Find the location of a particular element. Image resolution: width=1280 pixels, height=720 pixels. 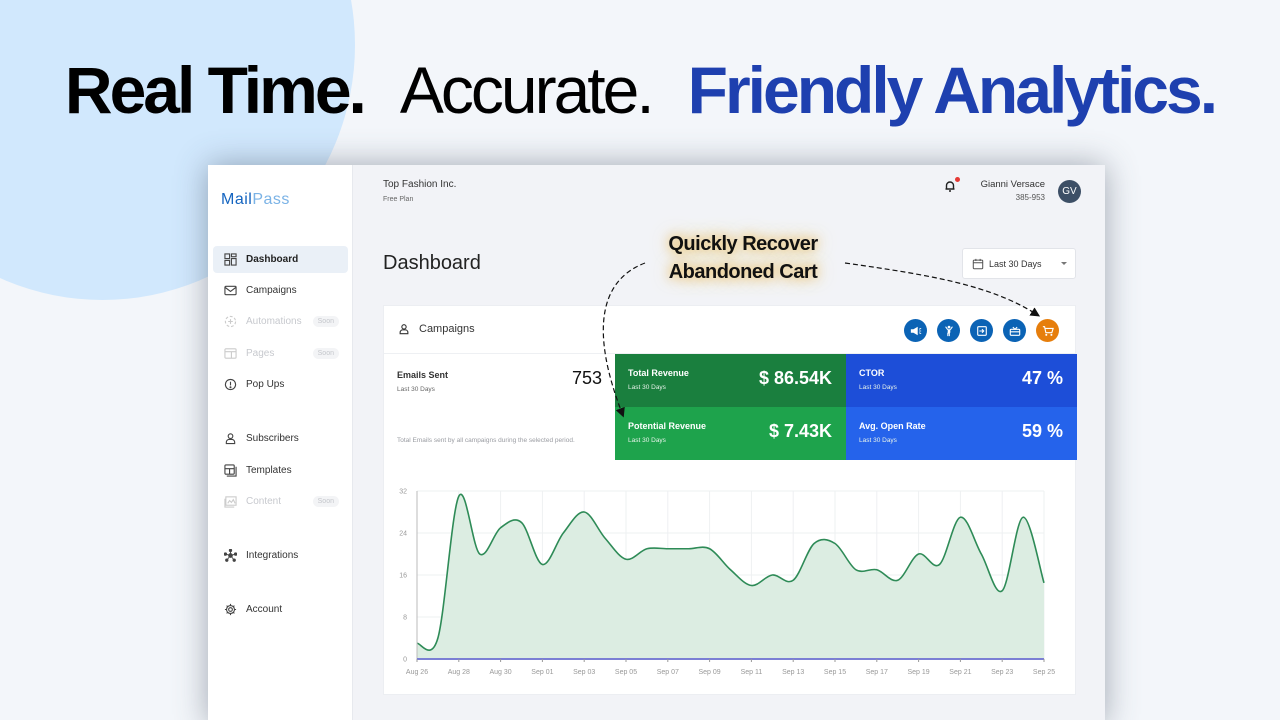

y-tick-label: 24 is located at coordinates (403, 534).